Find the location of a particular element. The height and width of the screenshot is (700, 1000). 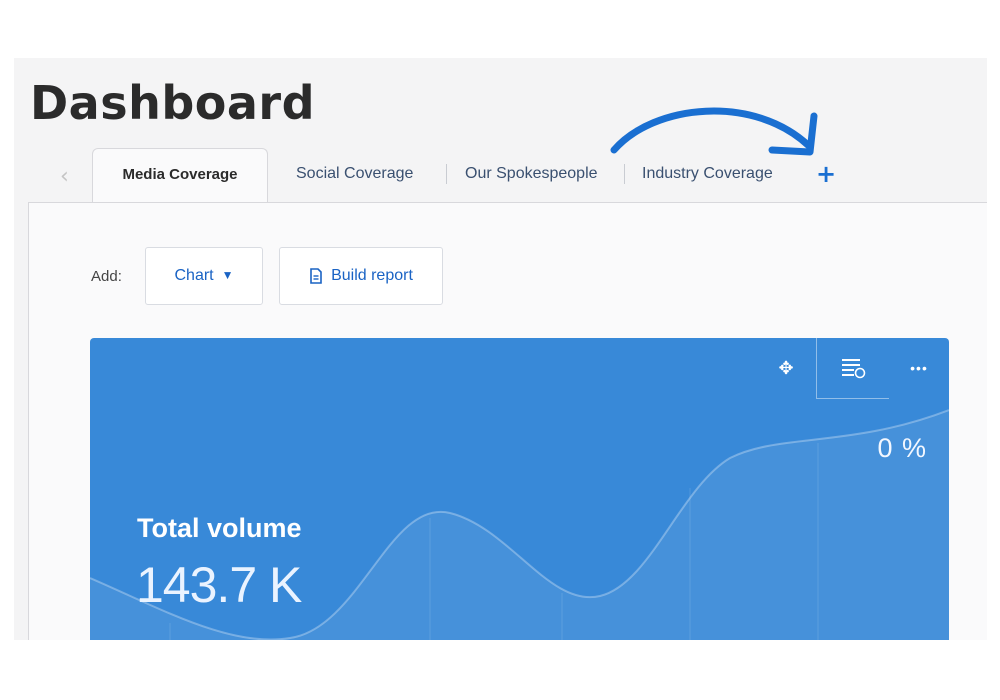

tab-label: Social Coverage is located at coordinates (355, 173).